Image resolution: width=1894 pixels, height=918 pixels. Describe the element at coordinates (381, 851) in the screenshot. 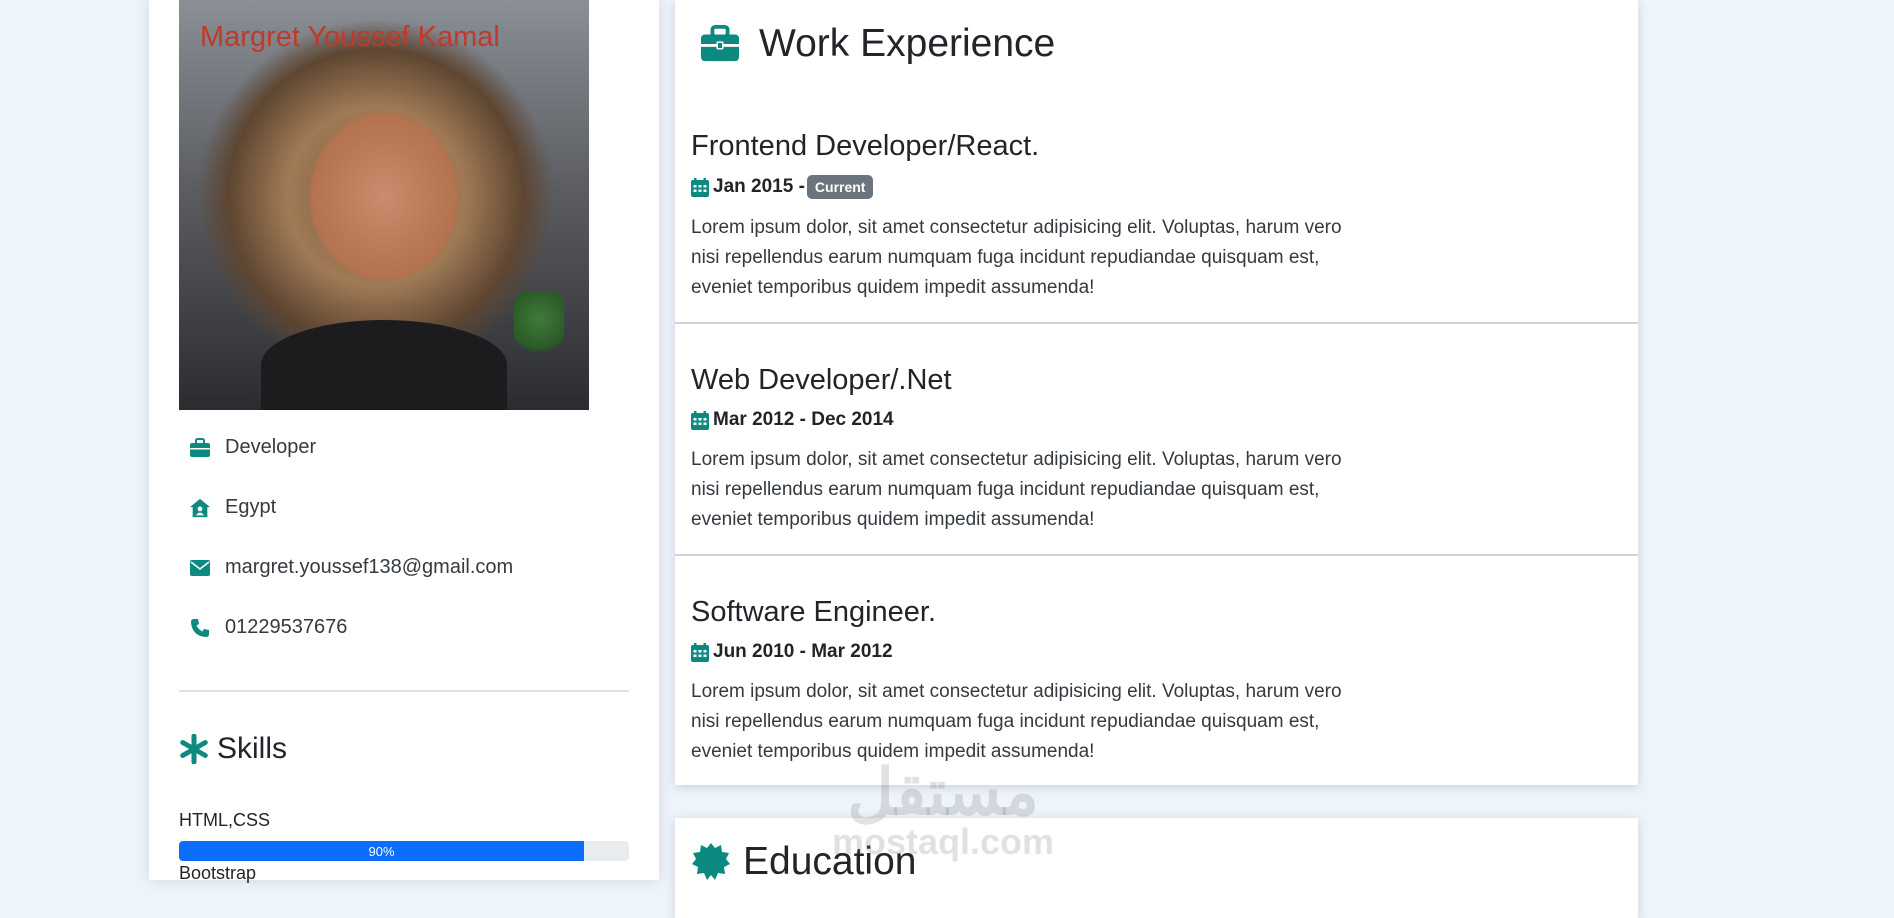

I see `skill-progress-bar: 90%` at that location.